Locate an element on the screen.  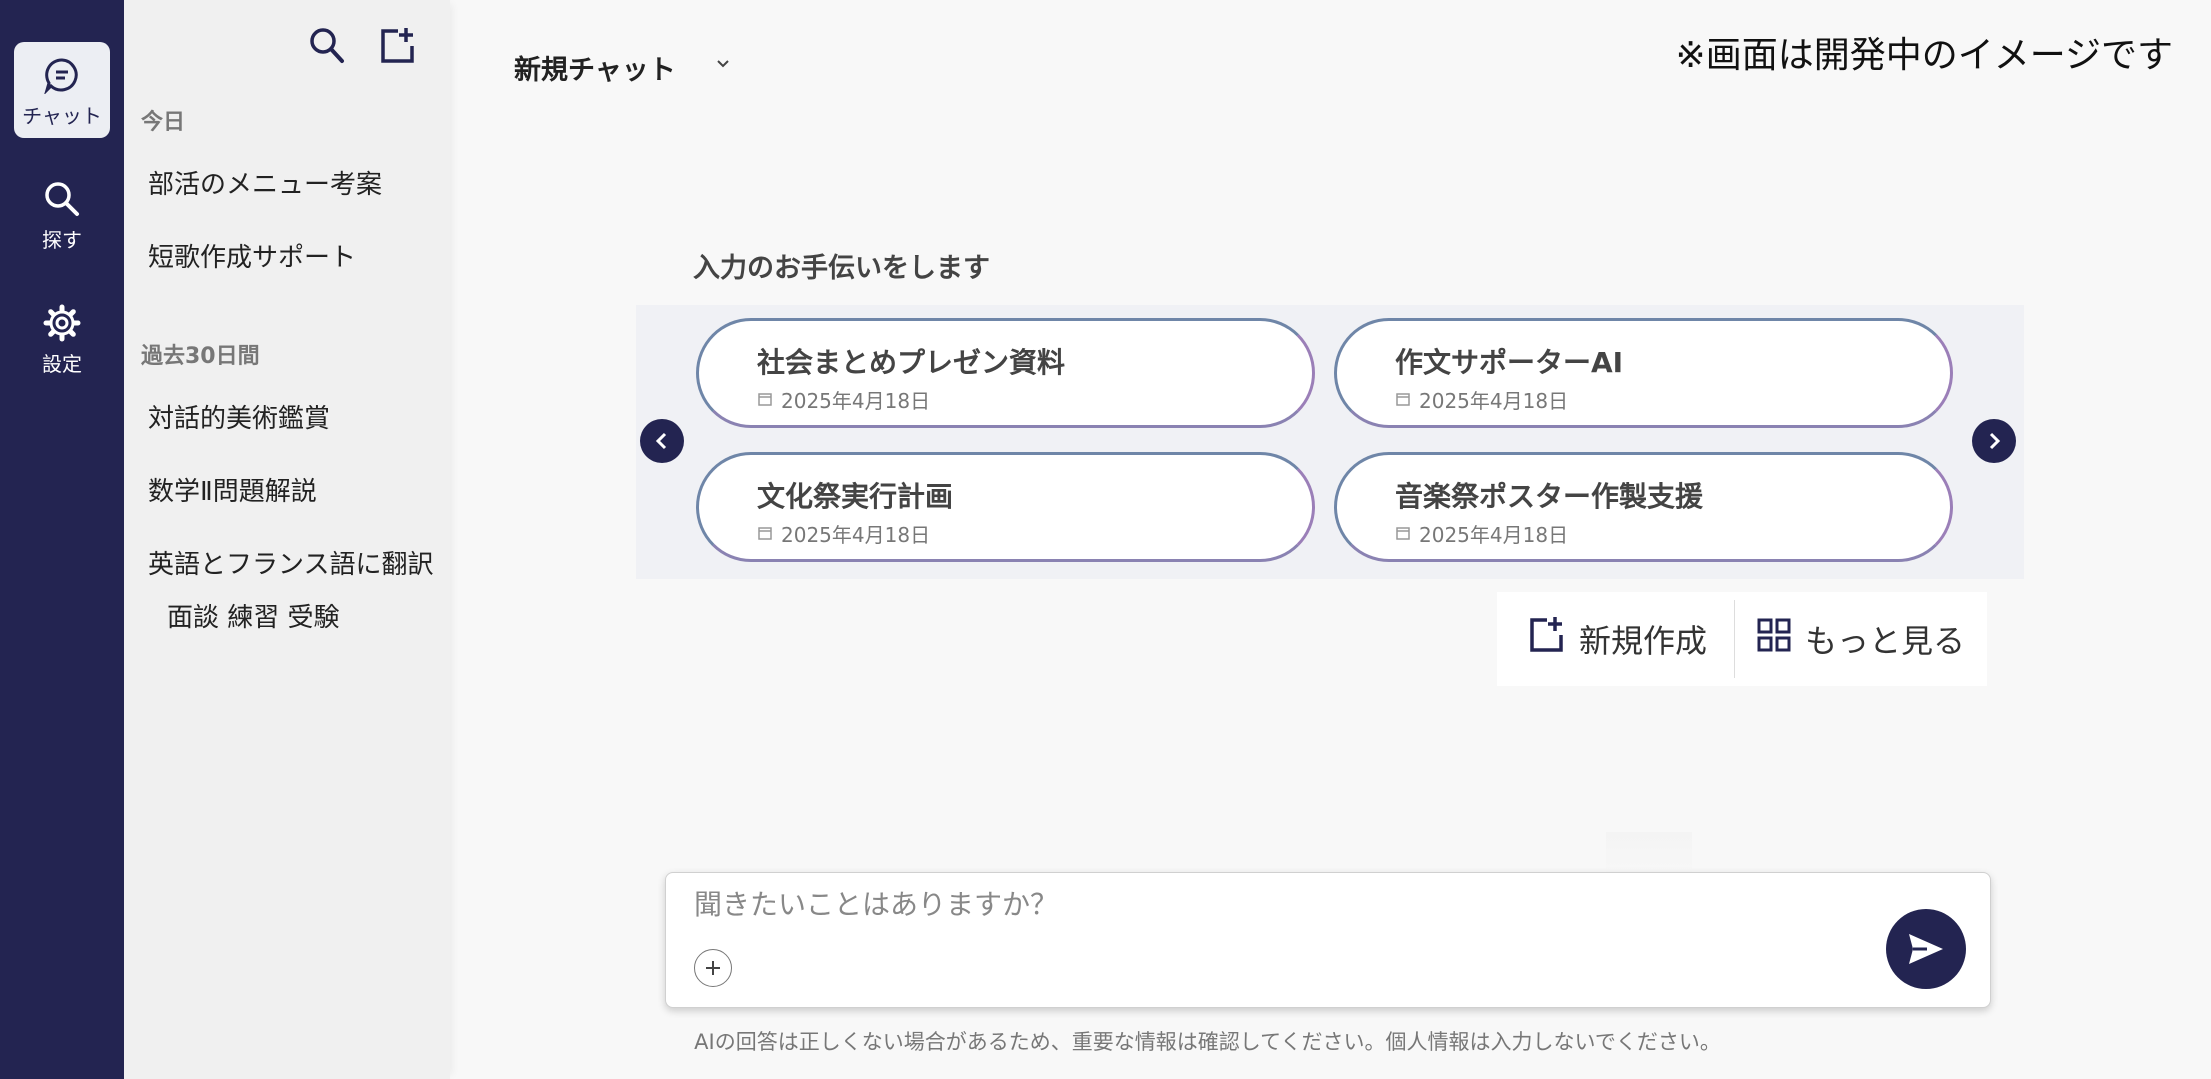
history-item: 対話的美術鑑賞 is located at coordinates (239, 416).